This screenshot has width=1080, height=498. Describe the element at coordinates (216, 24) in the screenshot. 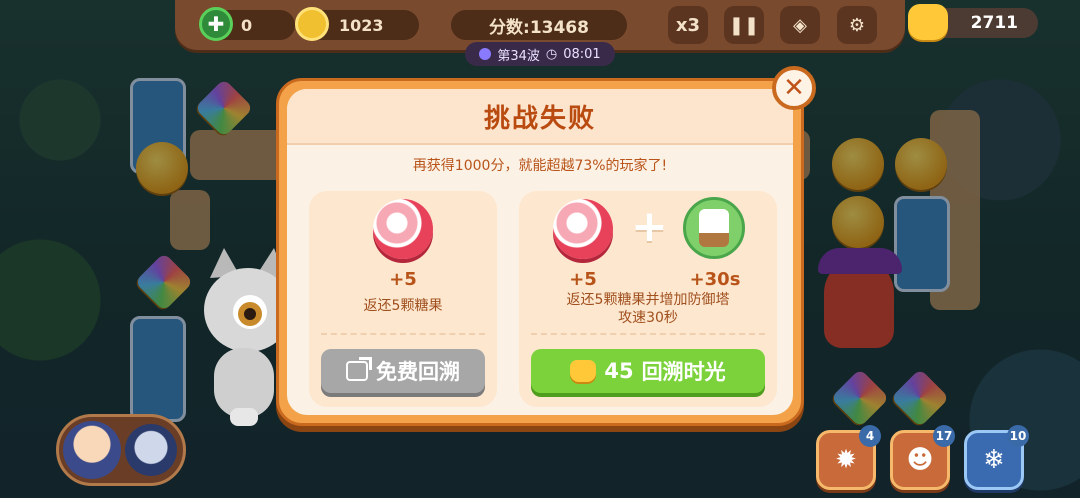

I see `health-plus-icon: ✚` at that location.